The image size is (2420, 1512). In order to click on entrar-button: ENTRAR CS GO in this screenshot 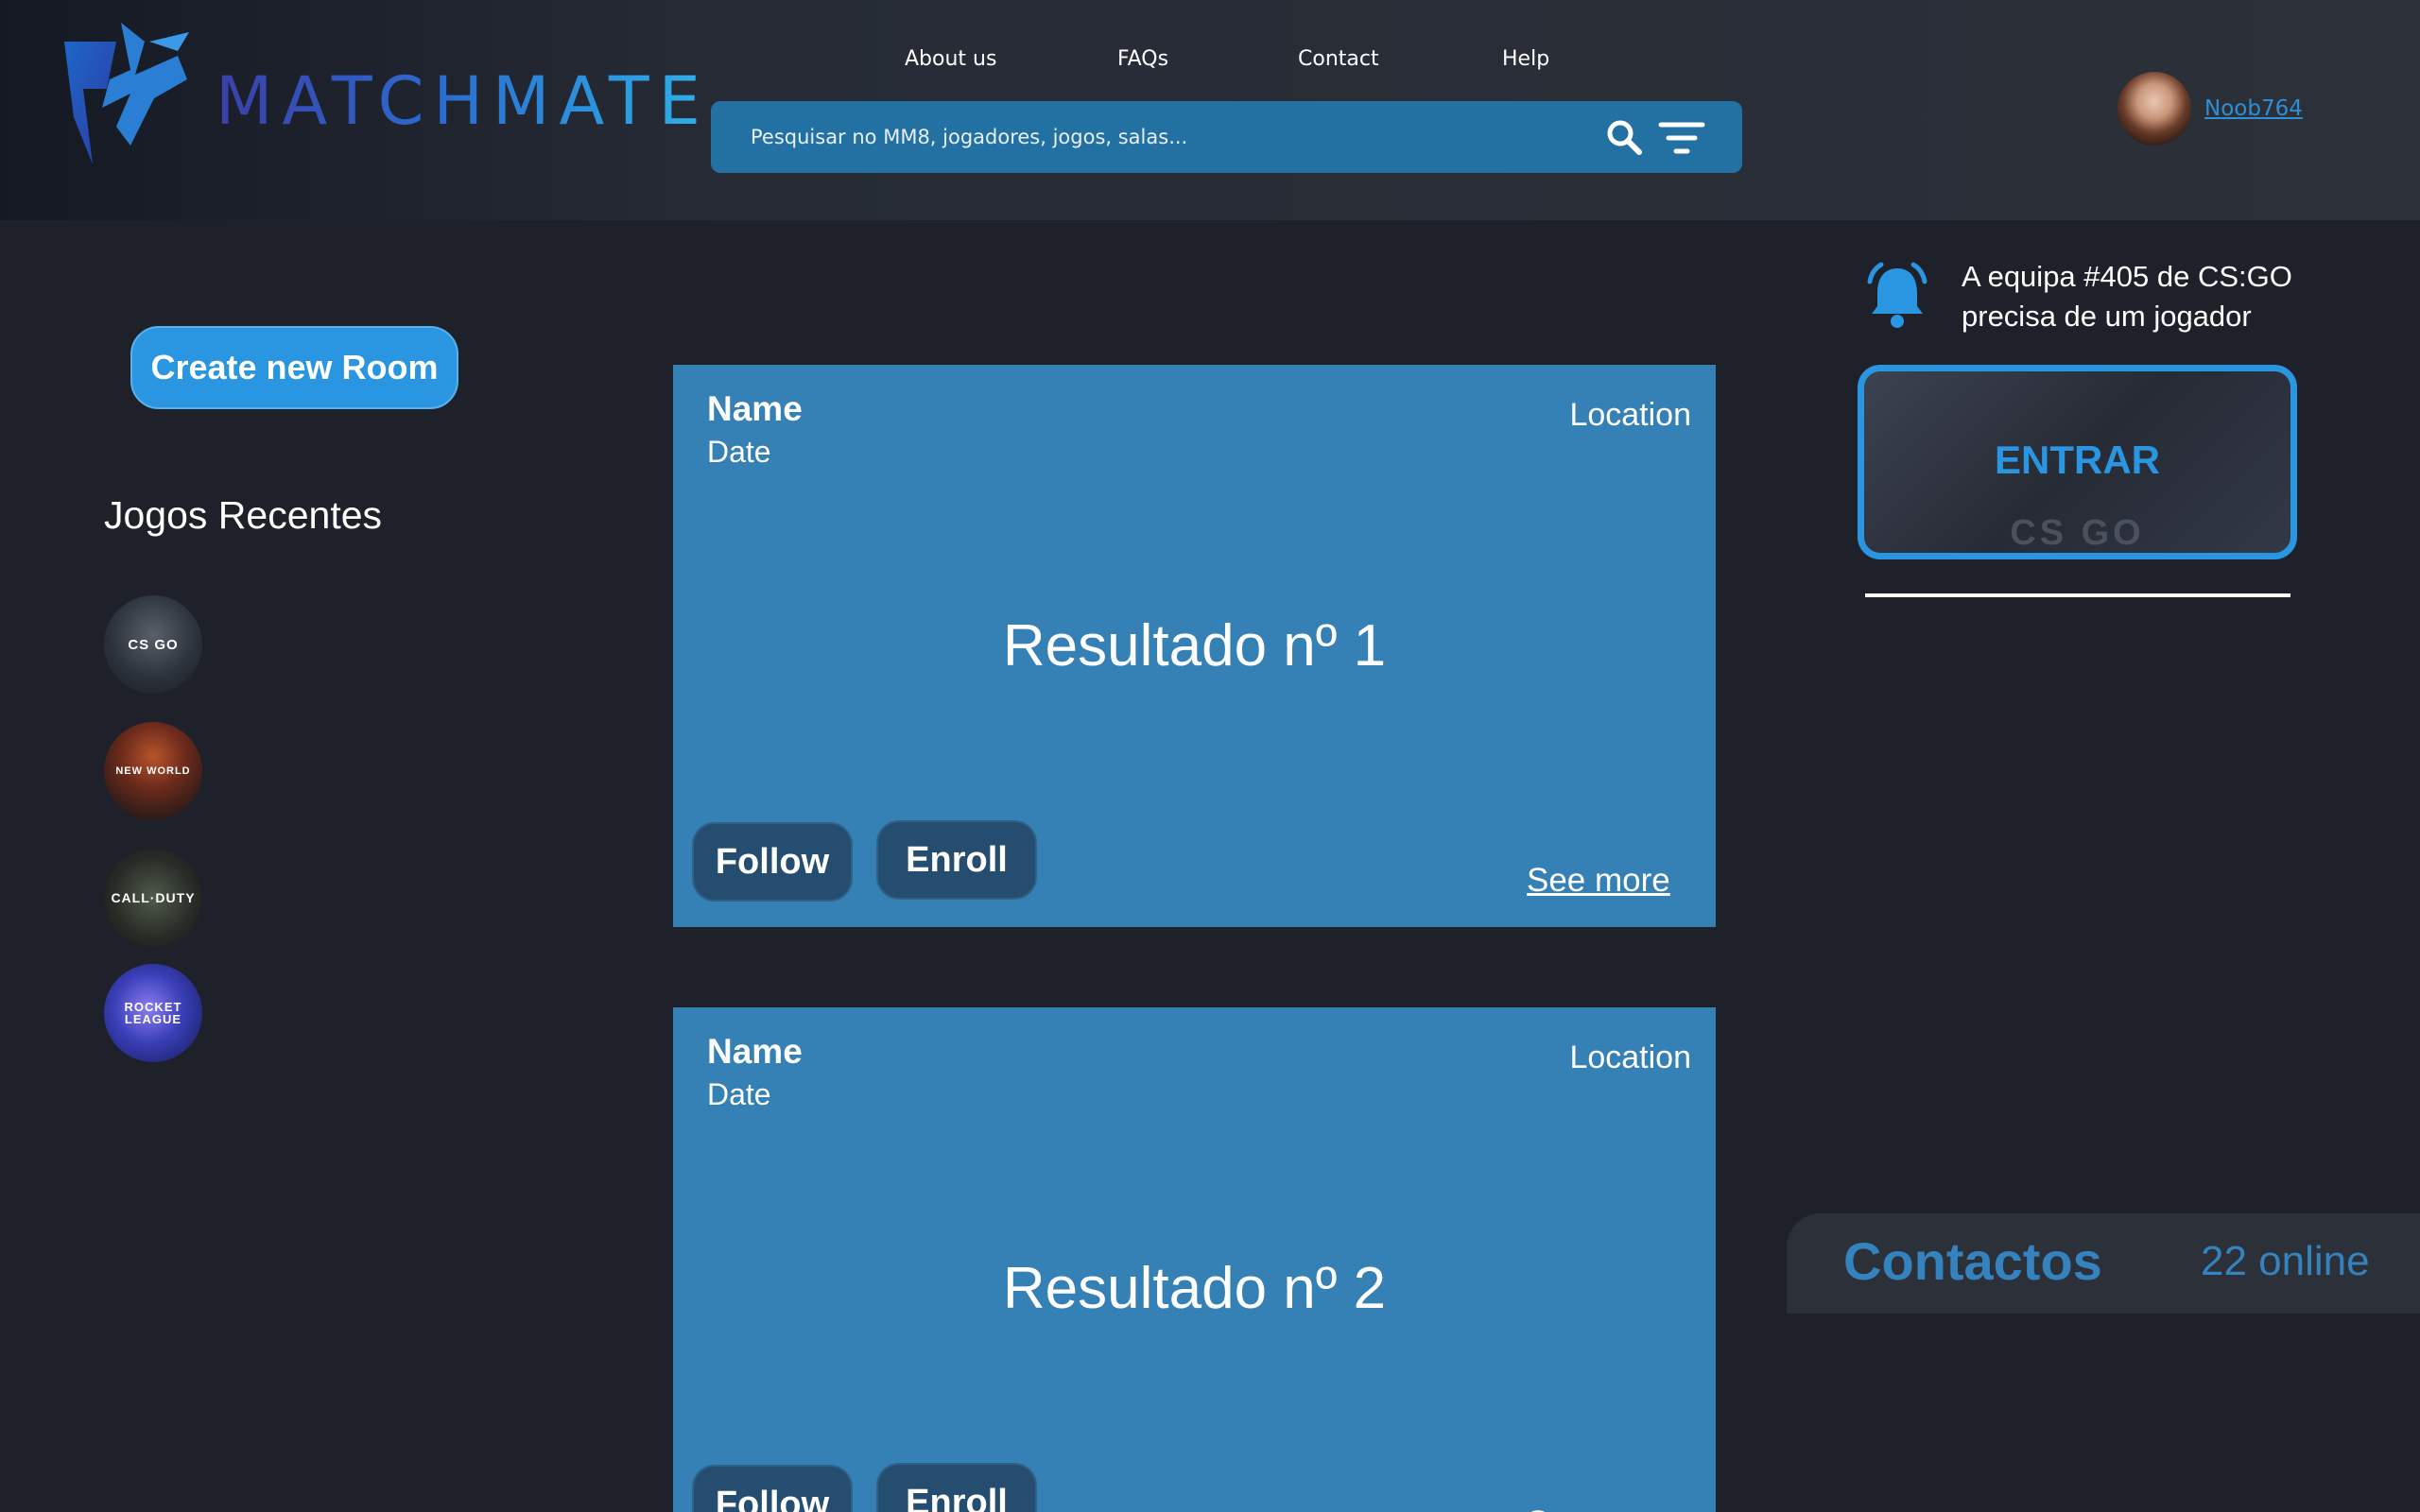, I will do `click(2077, 462)`.